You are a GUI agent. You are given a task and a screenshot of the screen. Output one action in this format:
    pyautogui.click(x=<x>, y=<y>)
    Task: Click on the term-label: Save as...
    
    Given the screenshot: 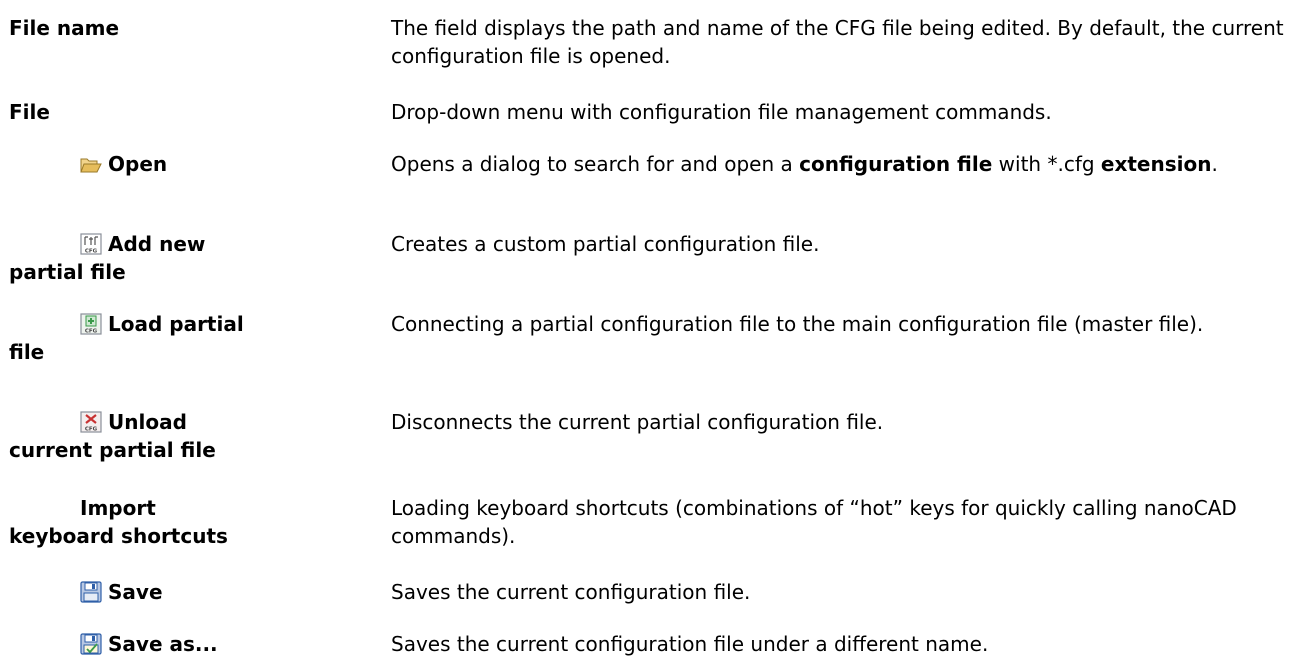 What is the action you would take?
    pyautogui.click(x=163, y=644)
    